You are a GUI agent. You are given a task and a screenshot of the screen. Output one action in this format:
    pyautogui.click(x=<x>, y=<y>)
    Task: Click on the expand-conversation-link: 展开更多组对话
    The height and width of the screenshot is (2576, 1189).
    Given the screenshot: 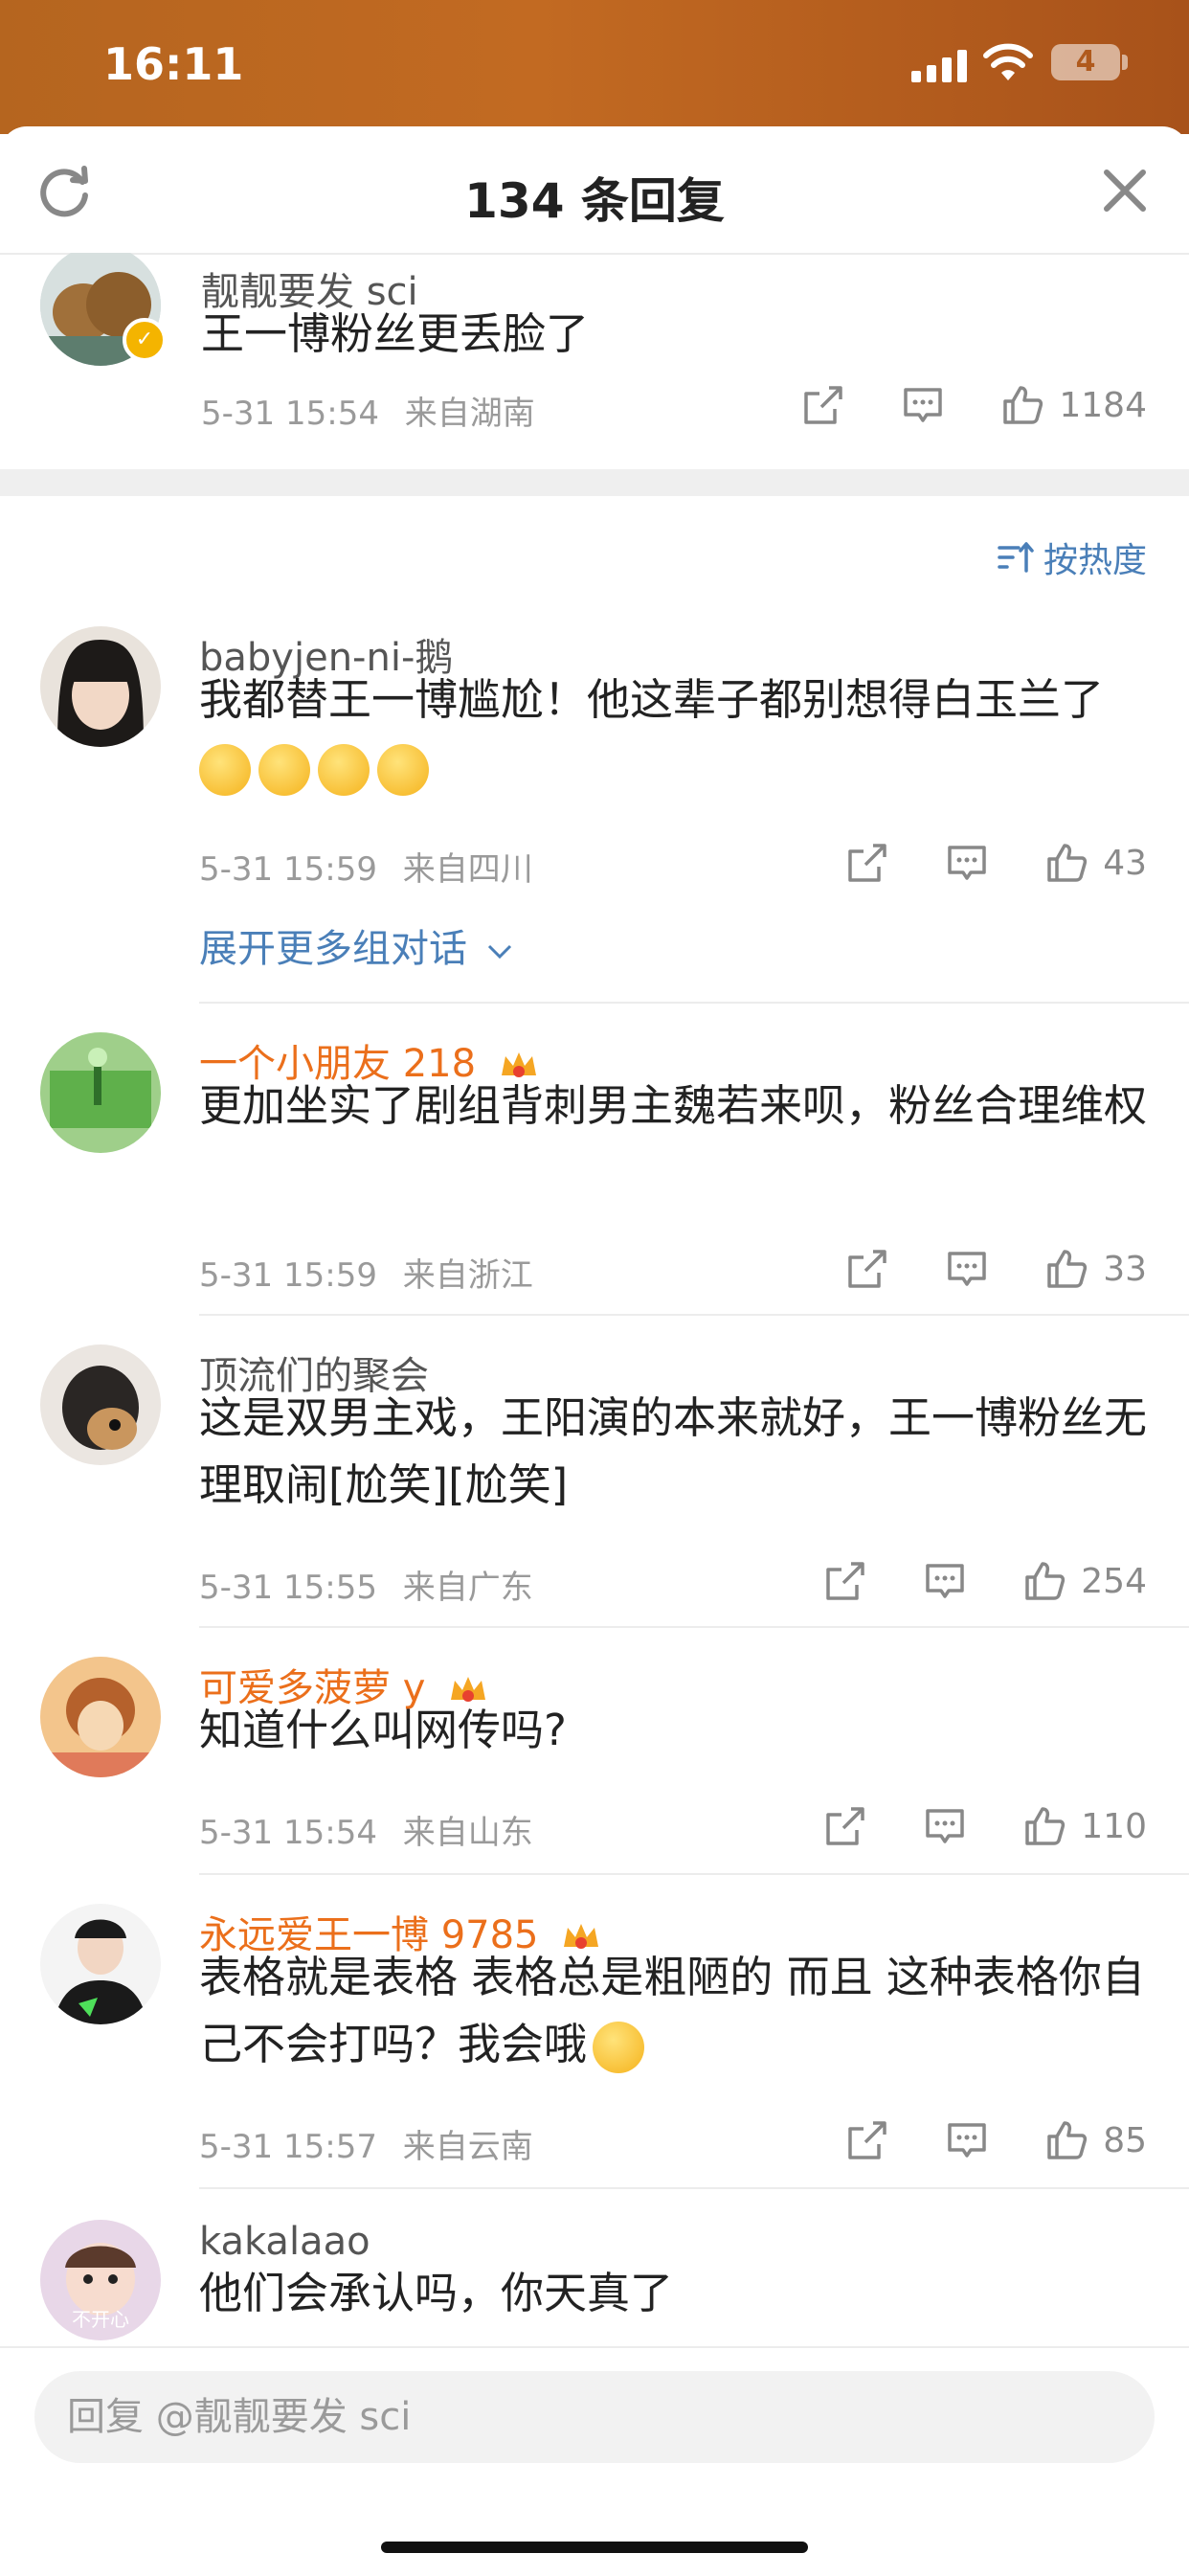 What is the action you would take?
    pyautogui.click(x=356, y=945)
    